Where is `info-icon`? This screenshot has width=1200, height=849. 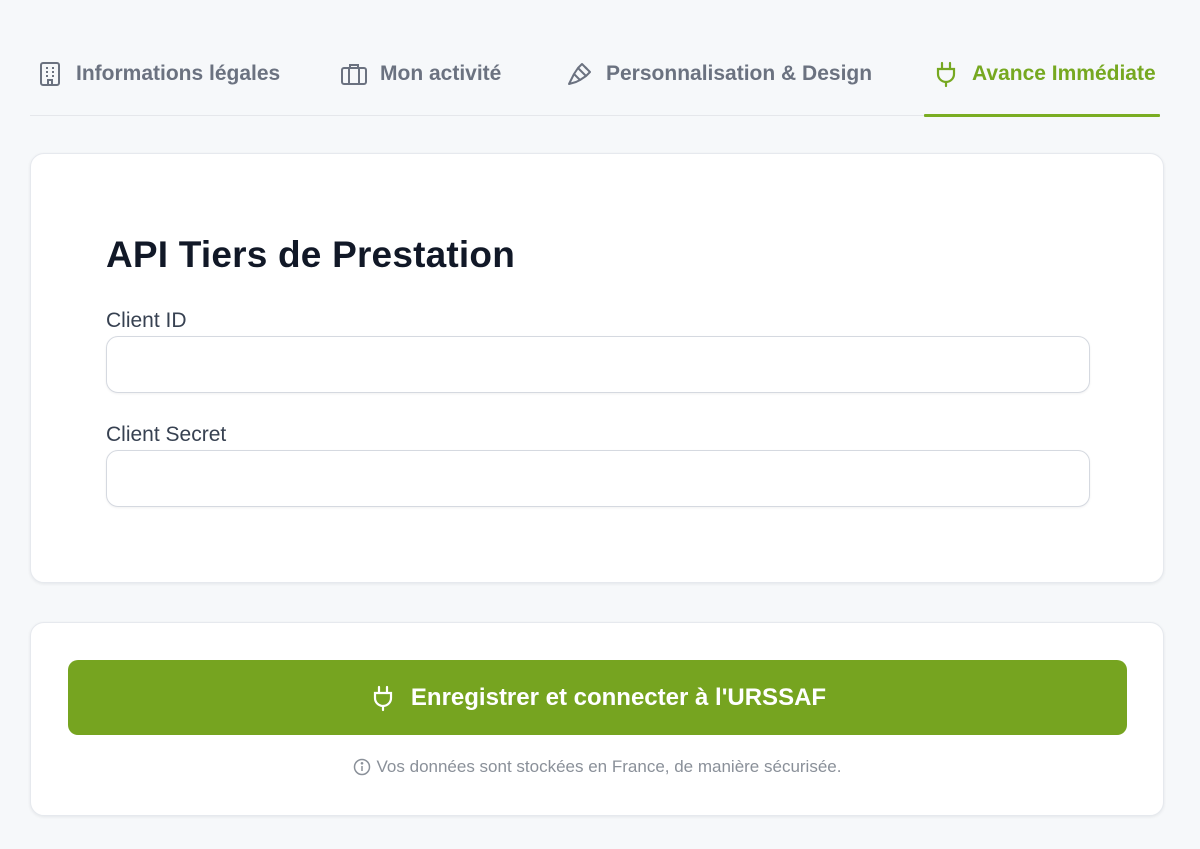
info-icon is located at coordinates (362, 767).